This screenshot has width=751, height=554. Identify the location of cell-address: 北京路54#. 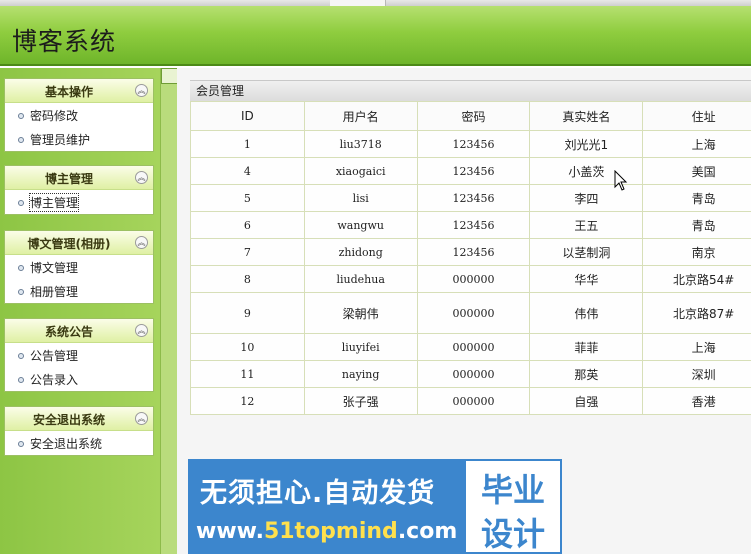
(696, 279).